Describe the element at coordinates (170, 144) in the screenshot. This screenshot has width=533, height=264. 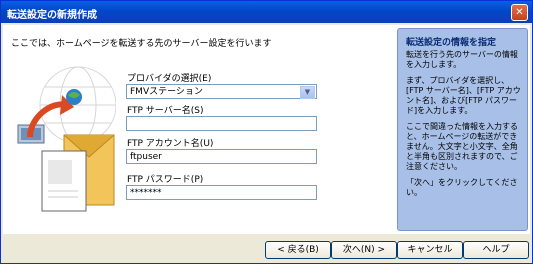
I see `ftp-account-label: FTP アカウント名(U)` at that location.